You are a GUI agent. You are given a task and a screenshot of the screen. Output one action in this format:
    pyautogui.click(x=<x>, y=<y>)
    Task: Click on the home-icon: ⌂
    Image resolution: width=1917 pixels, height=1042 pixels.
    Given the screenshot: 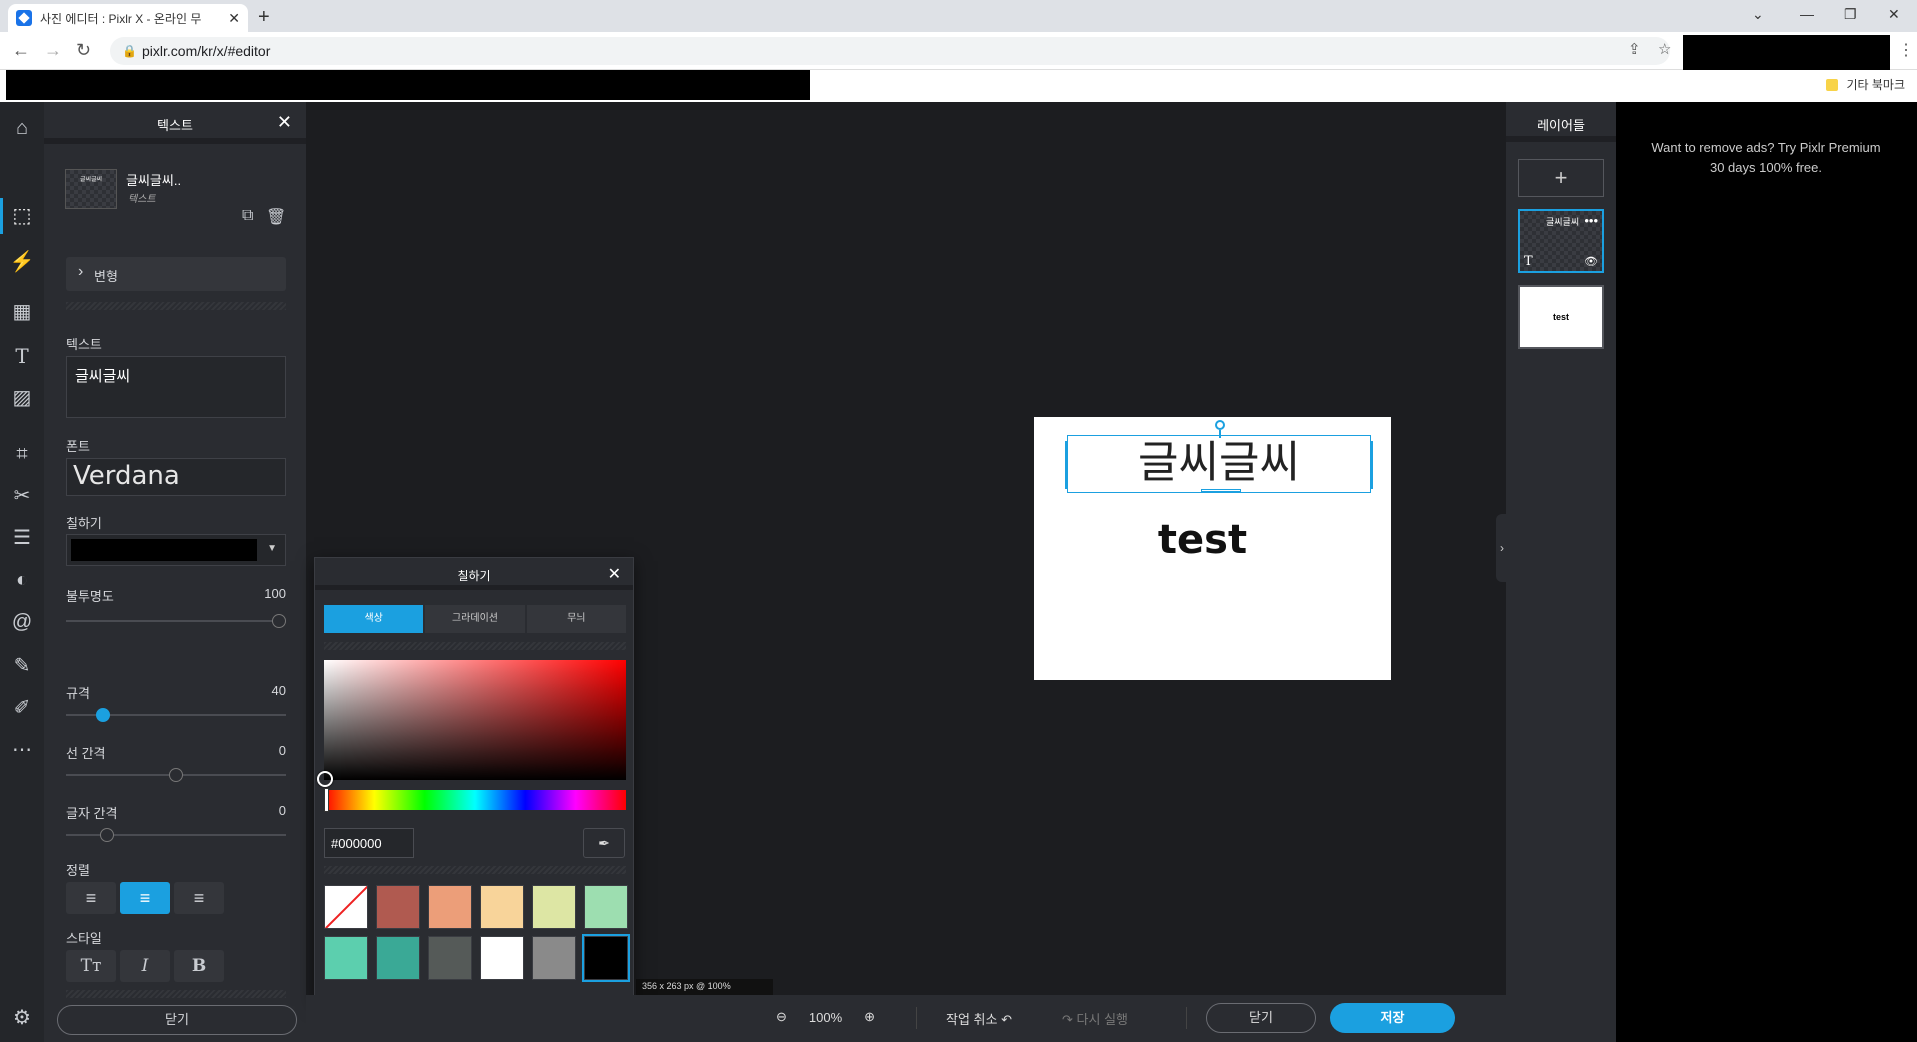 What is the action you would take?
    pyautogui.click(x=22, y=128)
    